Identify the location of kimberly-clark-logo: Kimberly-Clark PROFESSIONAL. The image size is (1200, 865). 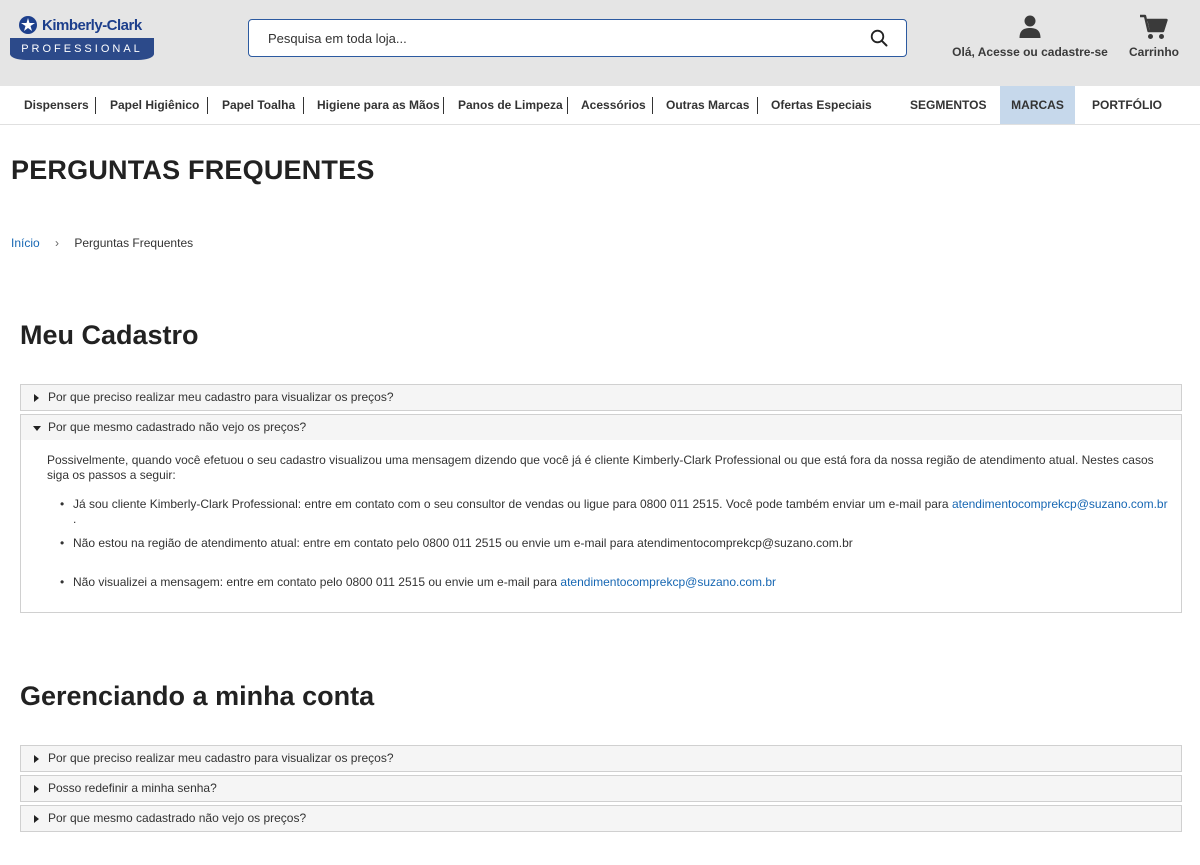
(82, 35).